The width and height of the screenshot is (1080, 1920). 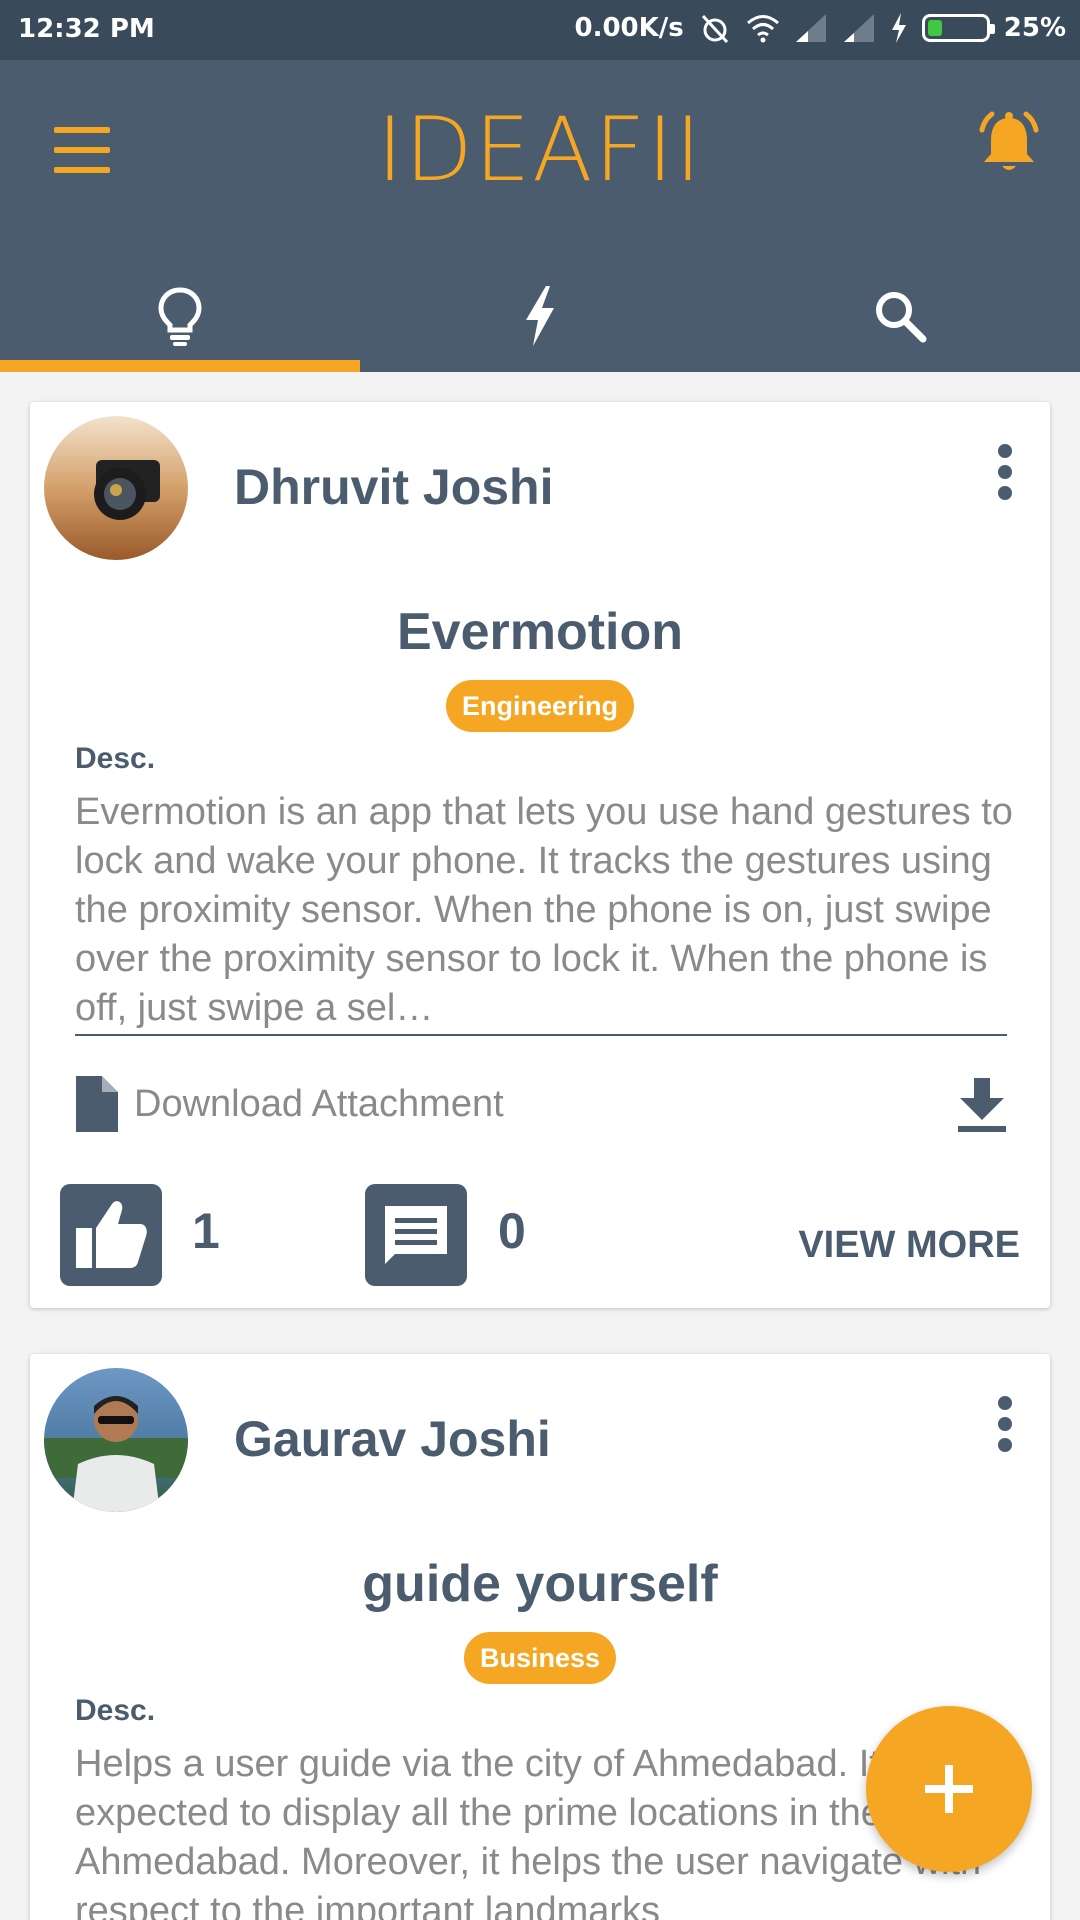 What do you see at coordinates (86, 29) in the screenshot?
I see `status-time: 12:32 PM` at bounding box center [86, 29].